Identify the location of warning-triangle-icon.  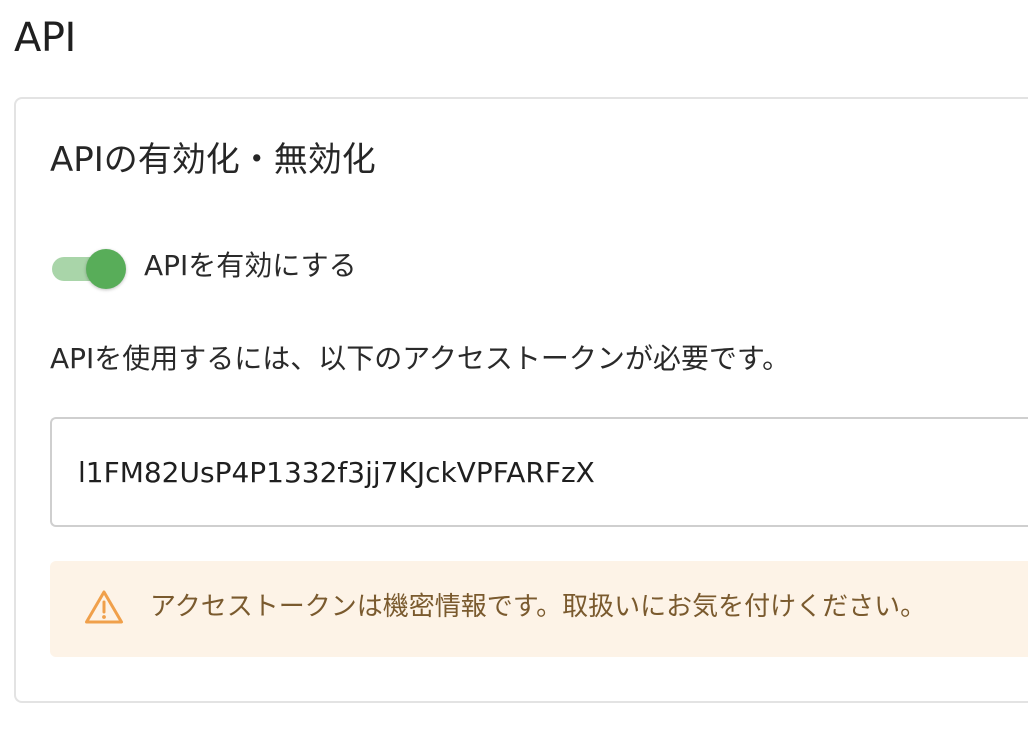
(104, 607).